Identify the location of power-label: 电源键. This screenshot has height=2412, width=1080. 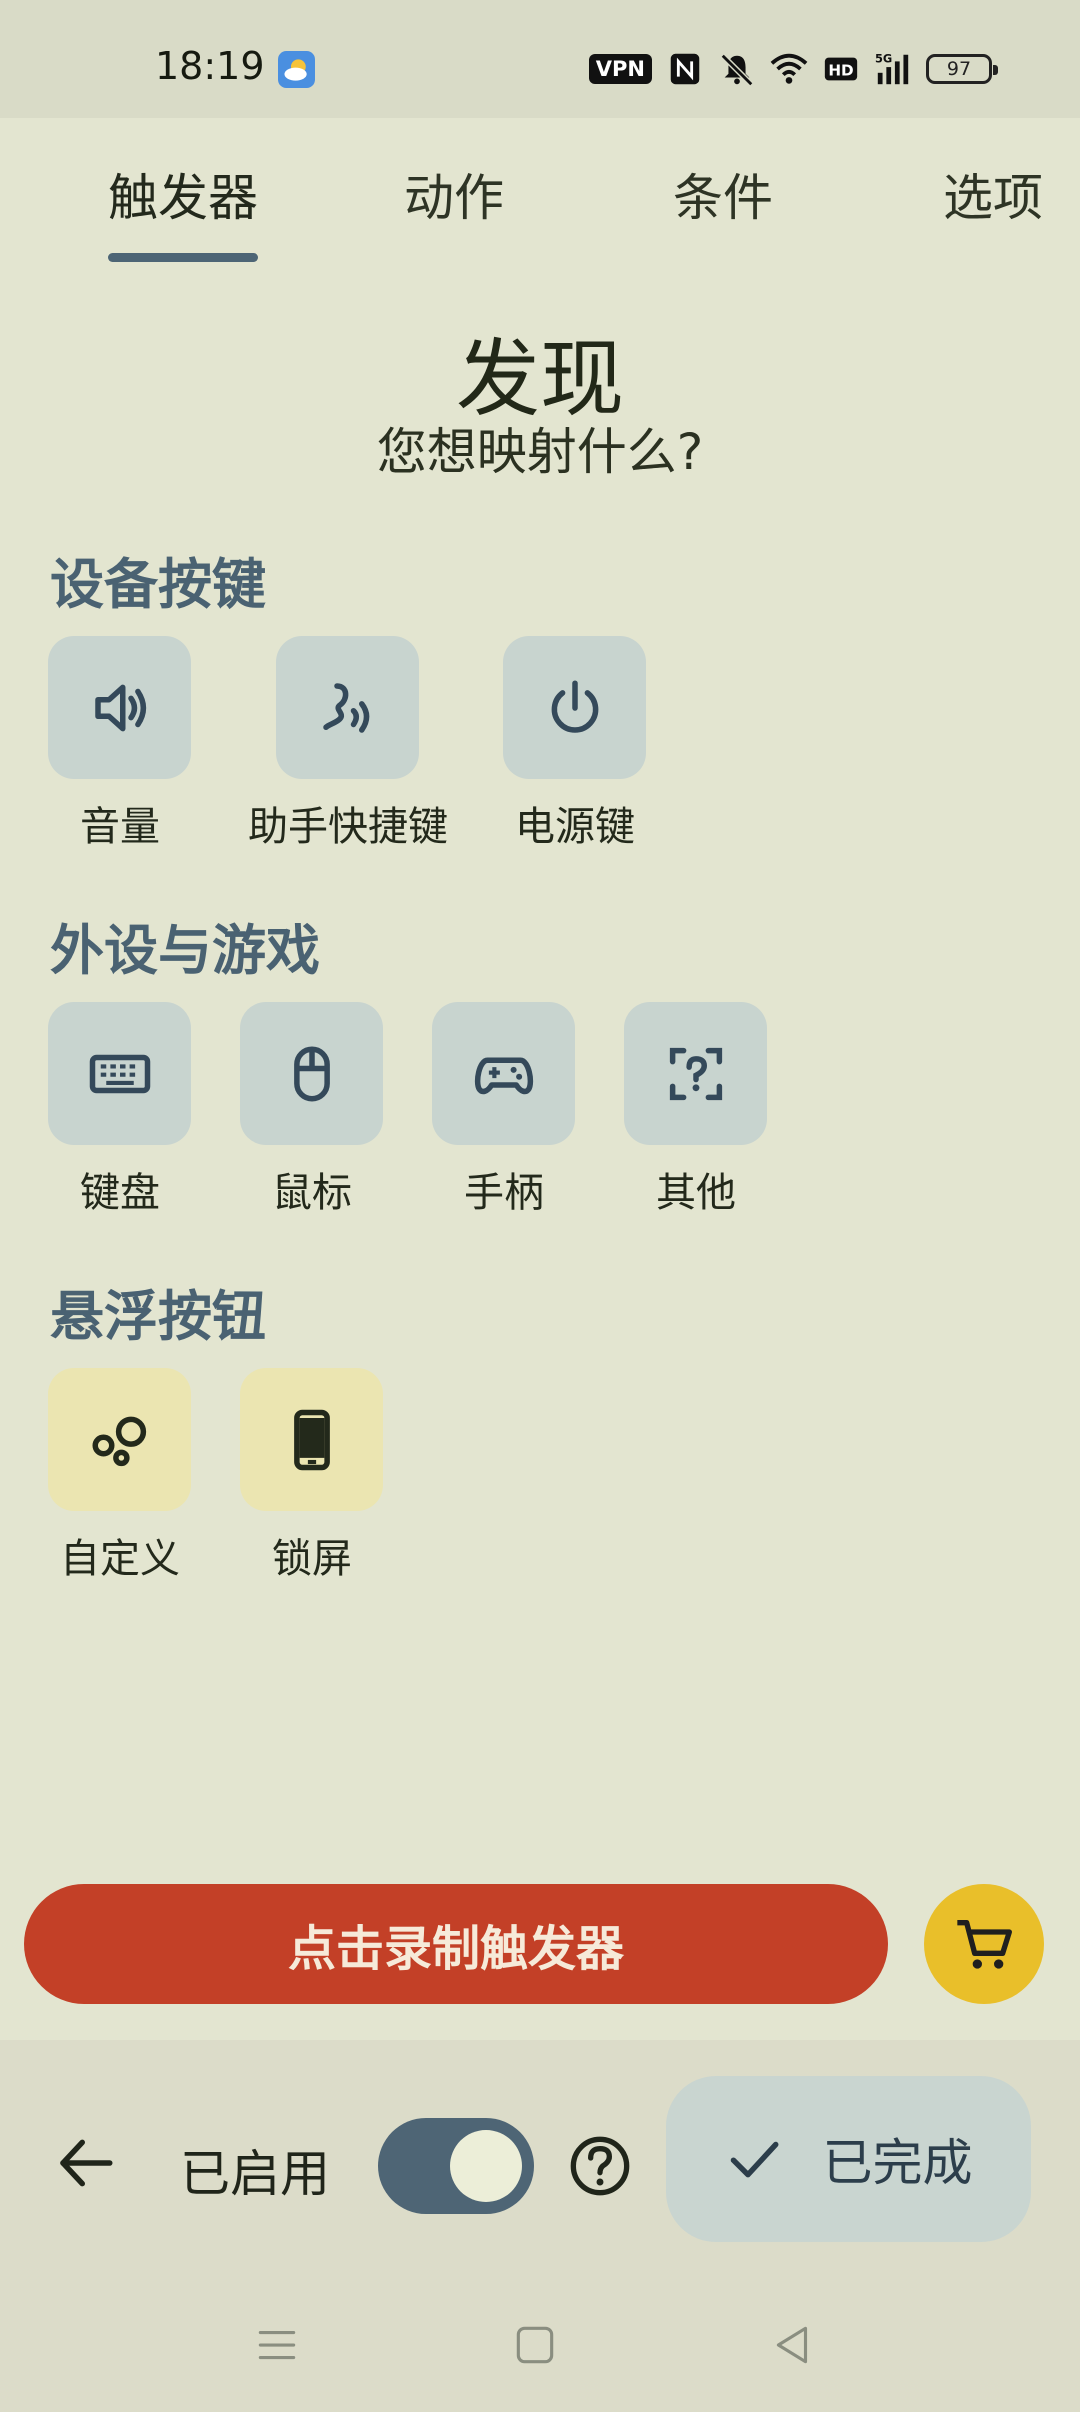
(575, 827).